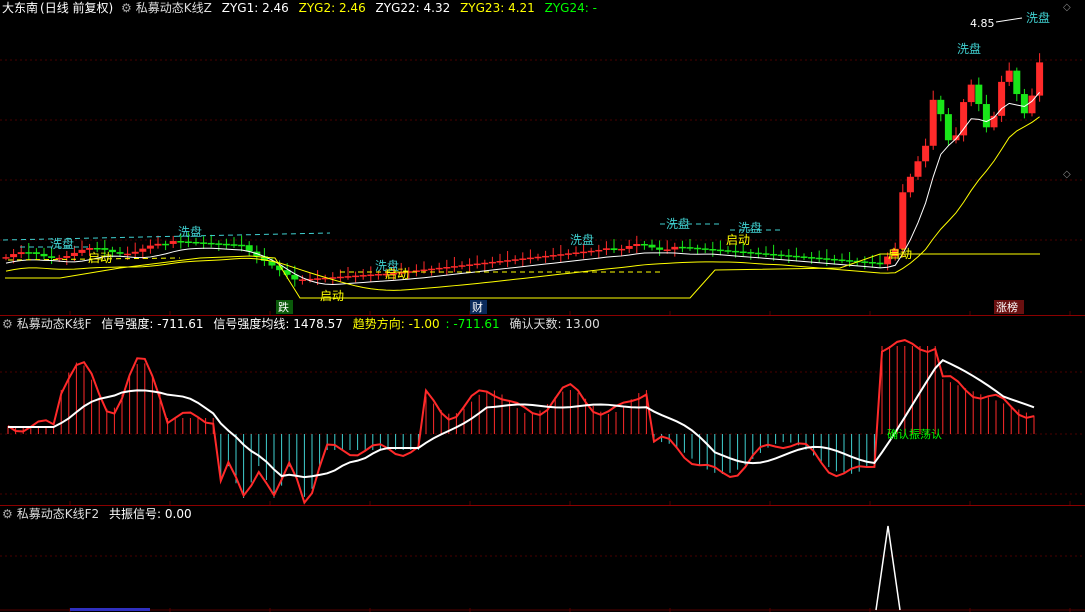  I want to click on strength-ma-readout: 信号强度均线: 1478.57, so click(278, 324).